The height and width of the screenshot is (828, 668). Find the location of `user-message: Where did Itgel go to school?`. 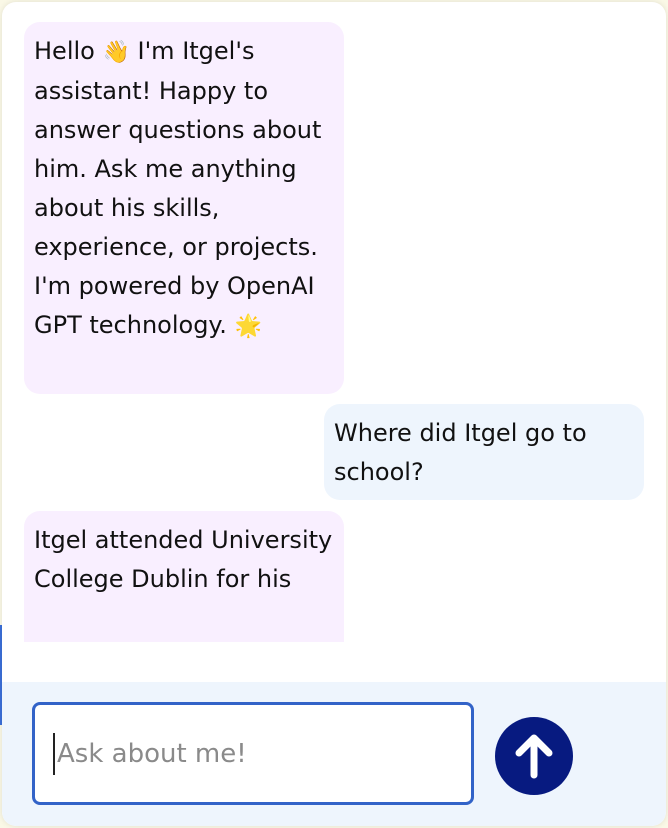

user-message: Where did Itgel go to school? is located at coordinates (484, 452).